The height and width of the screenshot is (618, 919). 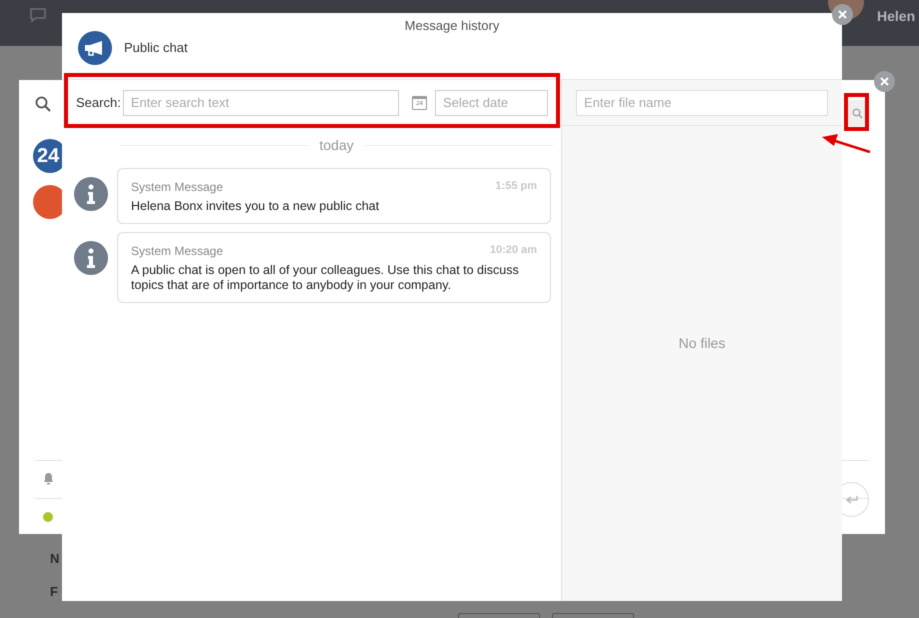 What do you see at coordinates (156, 48) in the screenshot?
I see `chat-name: Public chat` at bounding box center [156, 48].